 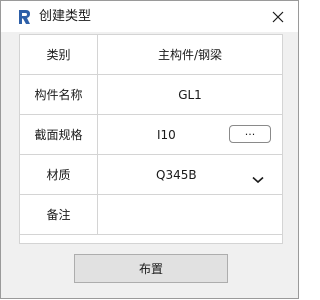 I want to click on row-material: 材质 Q345B, so click(x=151, y=175).